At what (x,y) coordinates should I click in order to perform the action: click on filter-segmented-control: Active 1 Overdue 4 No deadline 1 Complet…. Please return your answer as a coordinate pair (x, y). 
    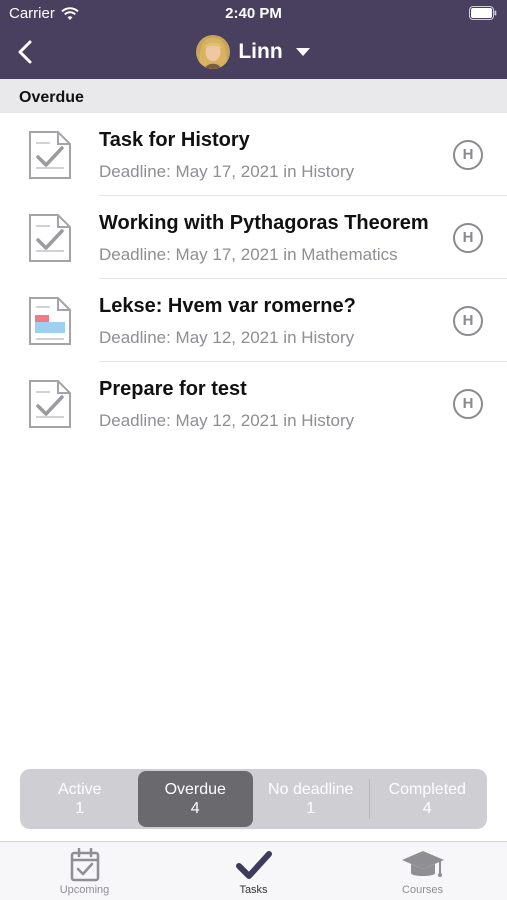
    Looking at the image, I should click on (253, 799).